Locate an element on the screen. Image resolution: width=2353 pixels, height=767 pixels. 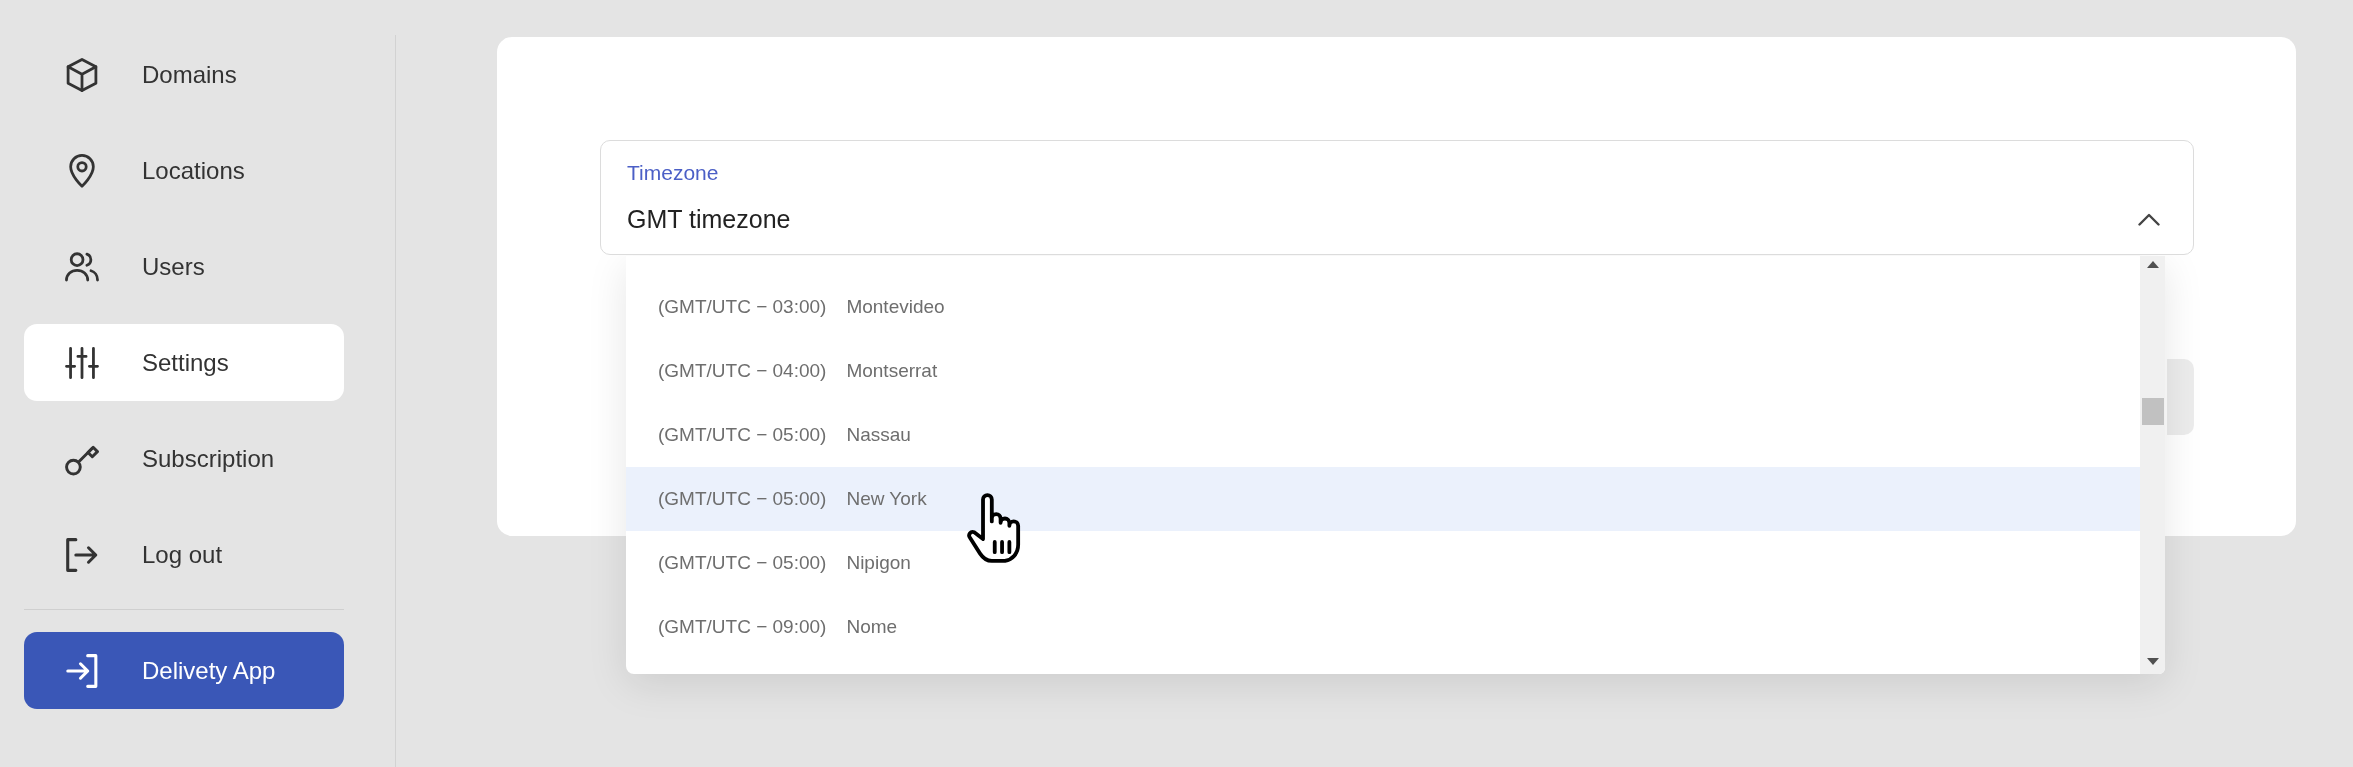
users-icon is located at coordinates (82, 266).